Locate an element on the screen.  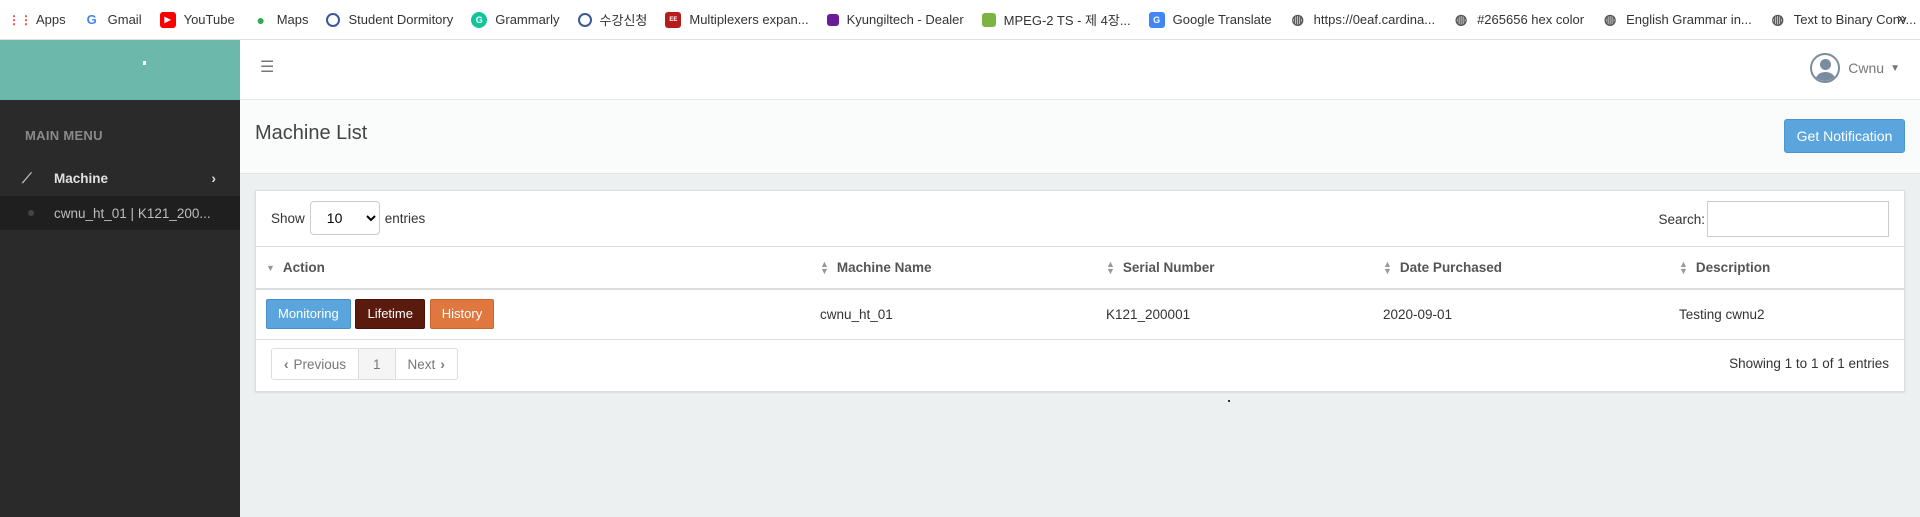
bookmark-gmail: G Gmail is located at coordinates (113, 20).